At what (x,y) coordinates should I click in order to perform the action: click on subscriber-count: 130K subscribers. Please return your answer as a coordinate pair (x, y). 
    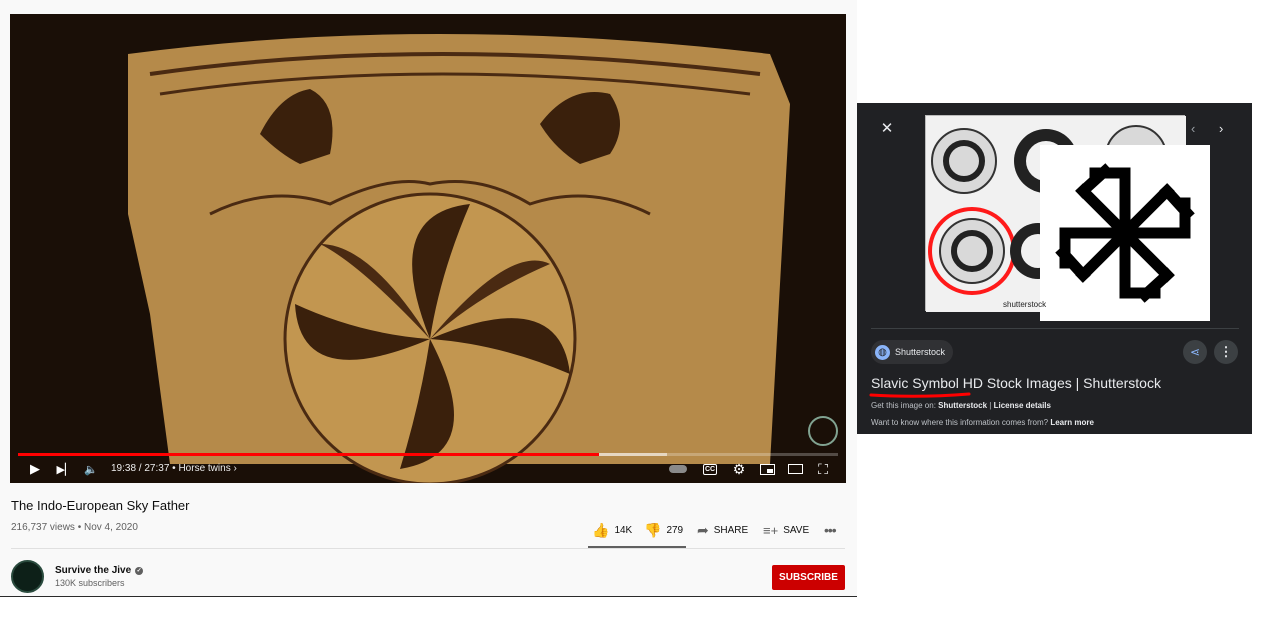
    Looking at the image, I should click on (90, 583).